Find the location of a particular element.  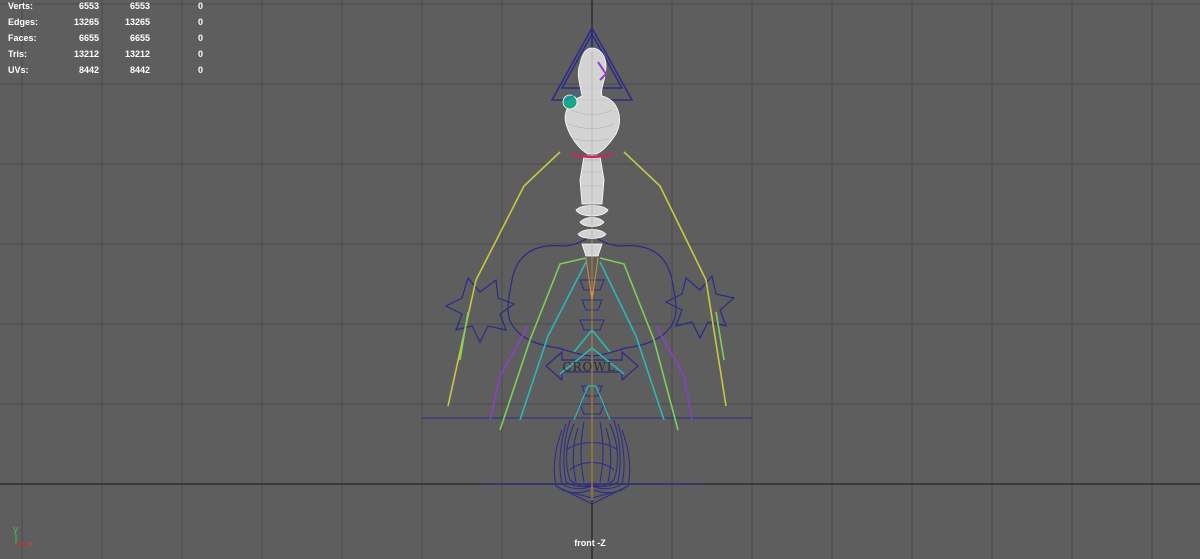

crowl-label: CROWL is located at coordinates (588, 367).